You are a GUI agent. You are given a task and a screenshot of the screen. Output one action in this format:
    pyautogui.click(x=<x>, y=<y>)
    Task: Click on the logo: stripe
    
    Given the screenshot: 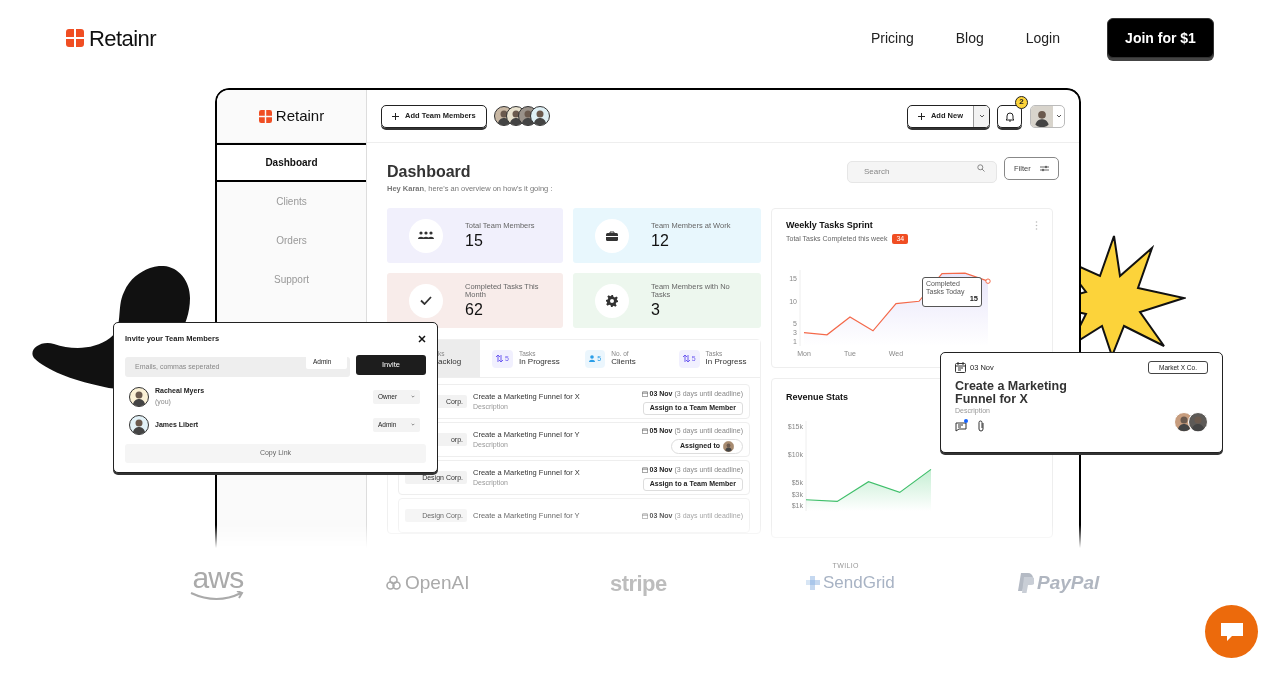 What is the action you would take?
    pyautogui.click(x=638, y=583)
    